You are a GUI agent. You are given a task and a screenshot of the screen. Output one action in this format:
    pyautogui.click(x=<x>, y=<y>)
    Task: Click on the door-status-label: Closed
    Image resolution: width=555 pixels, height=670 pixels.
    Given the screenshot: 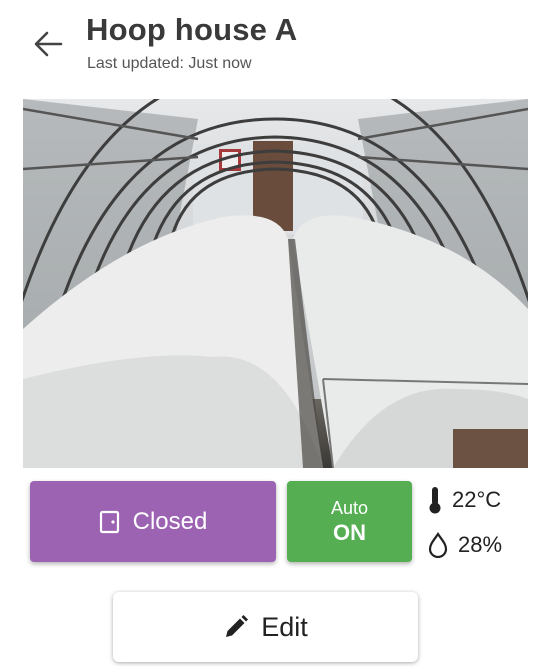 What is the action you would take?
    pyautogui.click(x=170, y=521)
    